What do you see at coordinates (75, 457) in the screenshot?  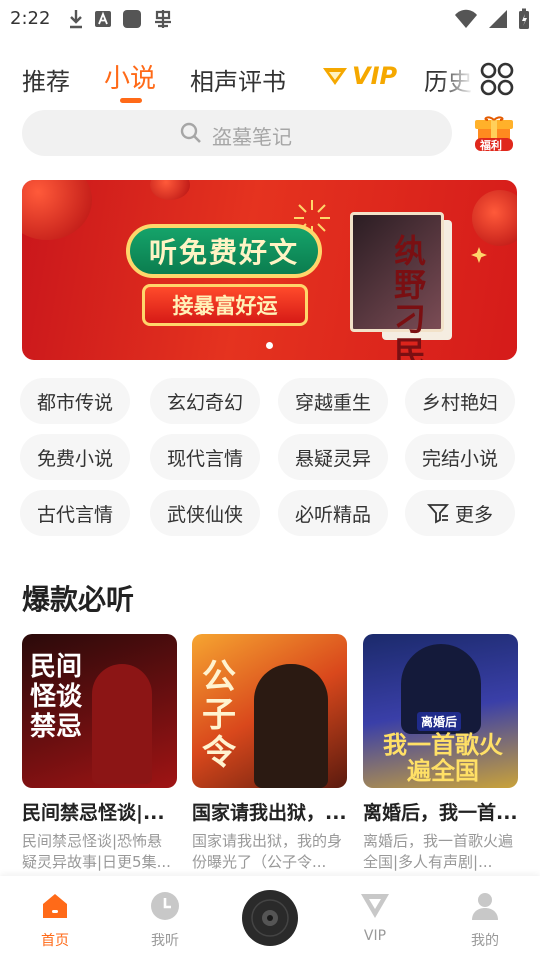 I see `category-chip: 免费小说` at bounding box center [75, 457].